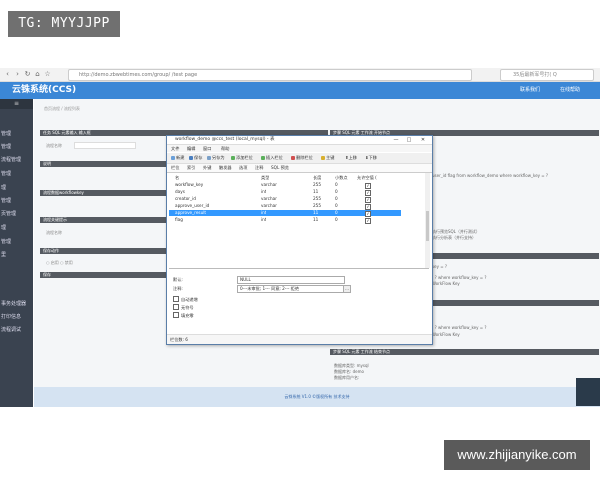 The image size is (600, 480). Describe the element at coordinates (570, 90) in the screenshot. I see `help-link: 在线帮助` at that location.